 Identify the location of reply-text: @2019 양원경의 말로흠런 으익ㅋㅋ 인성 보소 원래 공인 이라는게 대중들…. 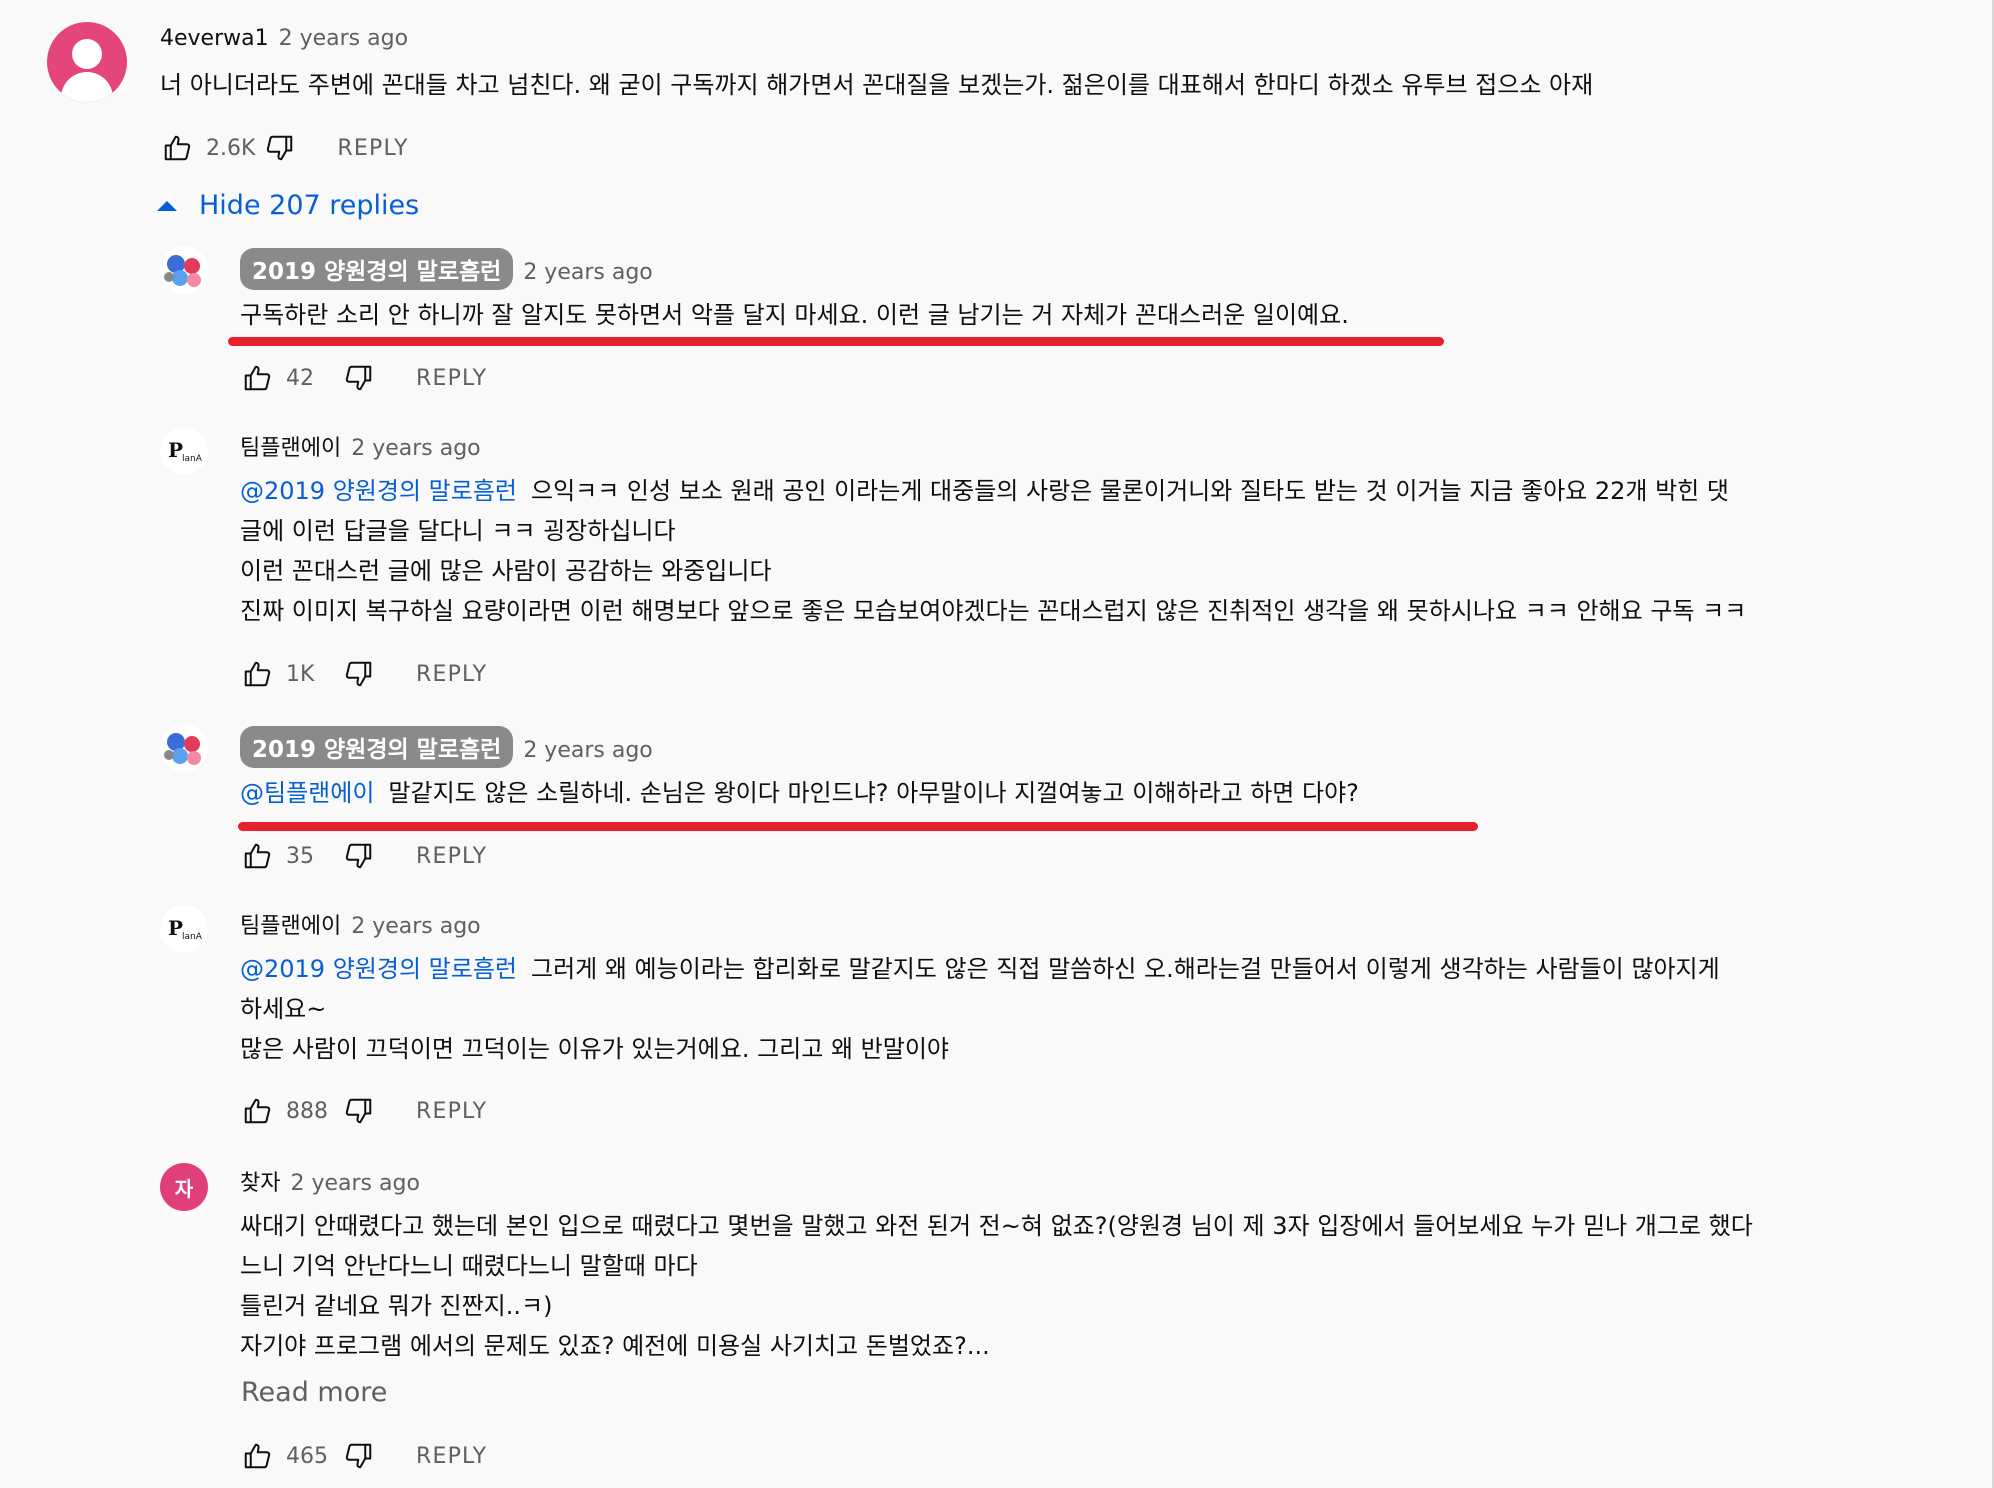
(993, 551).